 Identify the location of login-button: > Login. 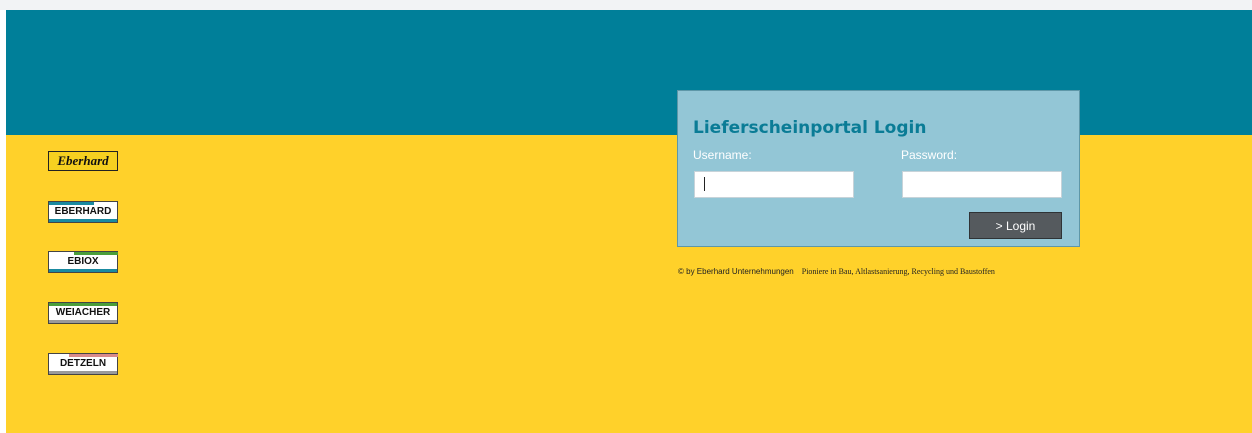
(1015, 225).